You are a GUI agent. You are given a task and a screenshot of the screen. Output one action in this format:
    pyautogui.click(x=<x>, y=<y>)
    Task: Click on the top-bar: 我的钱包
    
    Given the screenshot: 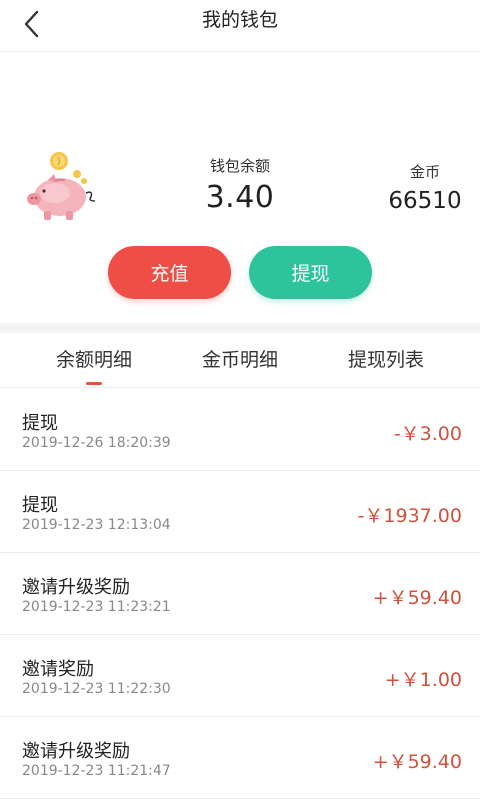 What is the action you would take?
    pyautogui.click(x=240, y=26)
    